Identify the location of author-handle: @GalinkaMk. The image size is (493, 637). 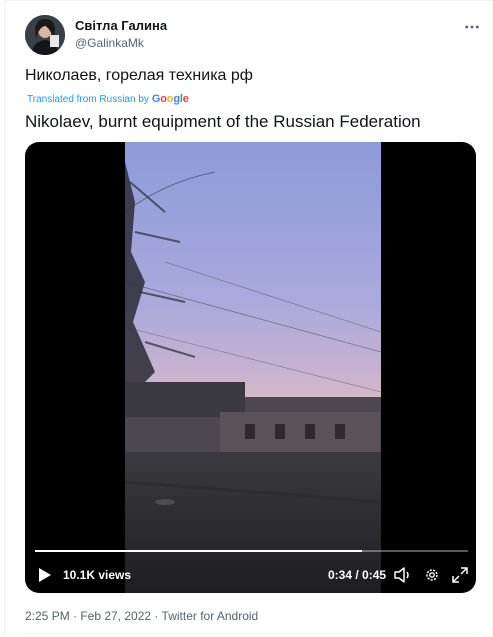
(109, 43).